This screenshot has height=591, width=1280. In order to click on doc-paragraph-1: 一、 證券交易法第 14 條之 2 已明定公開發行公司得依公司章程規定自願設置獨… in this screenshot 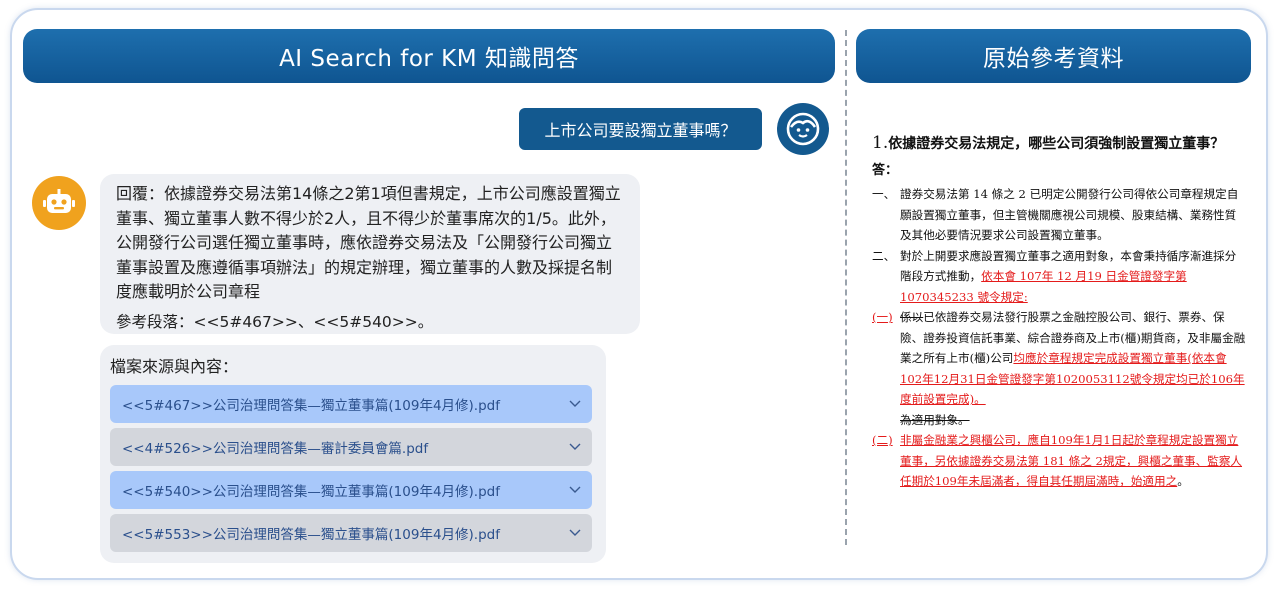, I will do `click(1059, 215)`.